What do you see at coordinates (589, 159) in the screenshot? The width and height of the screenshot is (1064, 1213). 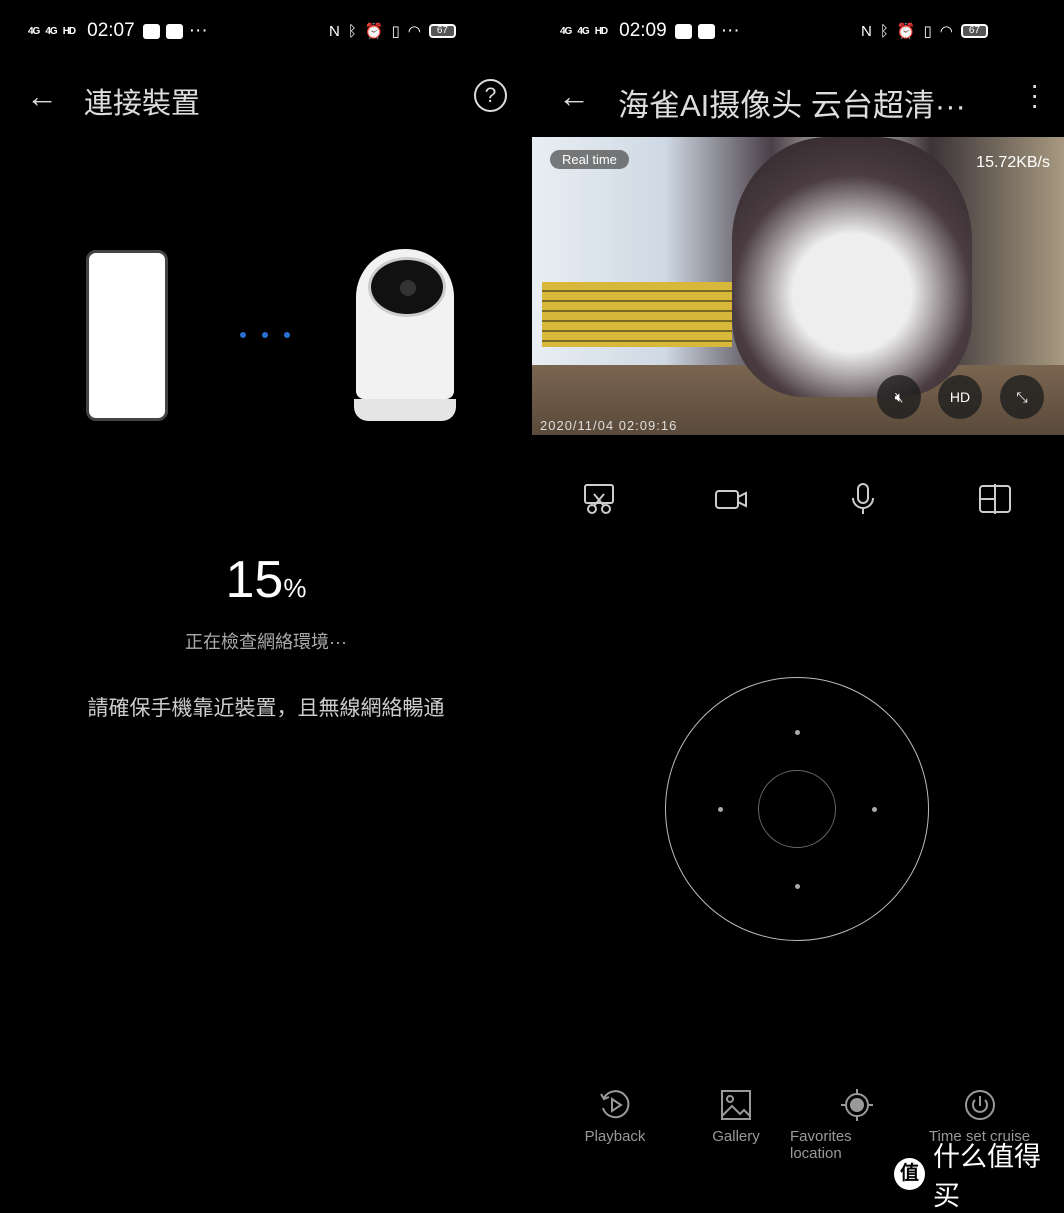 I see `realtime-badge: Real time` at bounding box center [589, 159].